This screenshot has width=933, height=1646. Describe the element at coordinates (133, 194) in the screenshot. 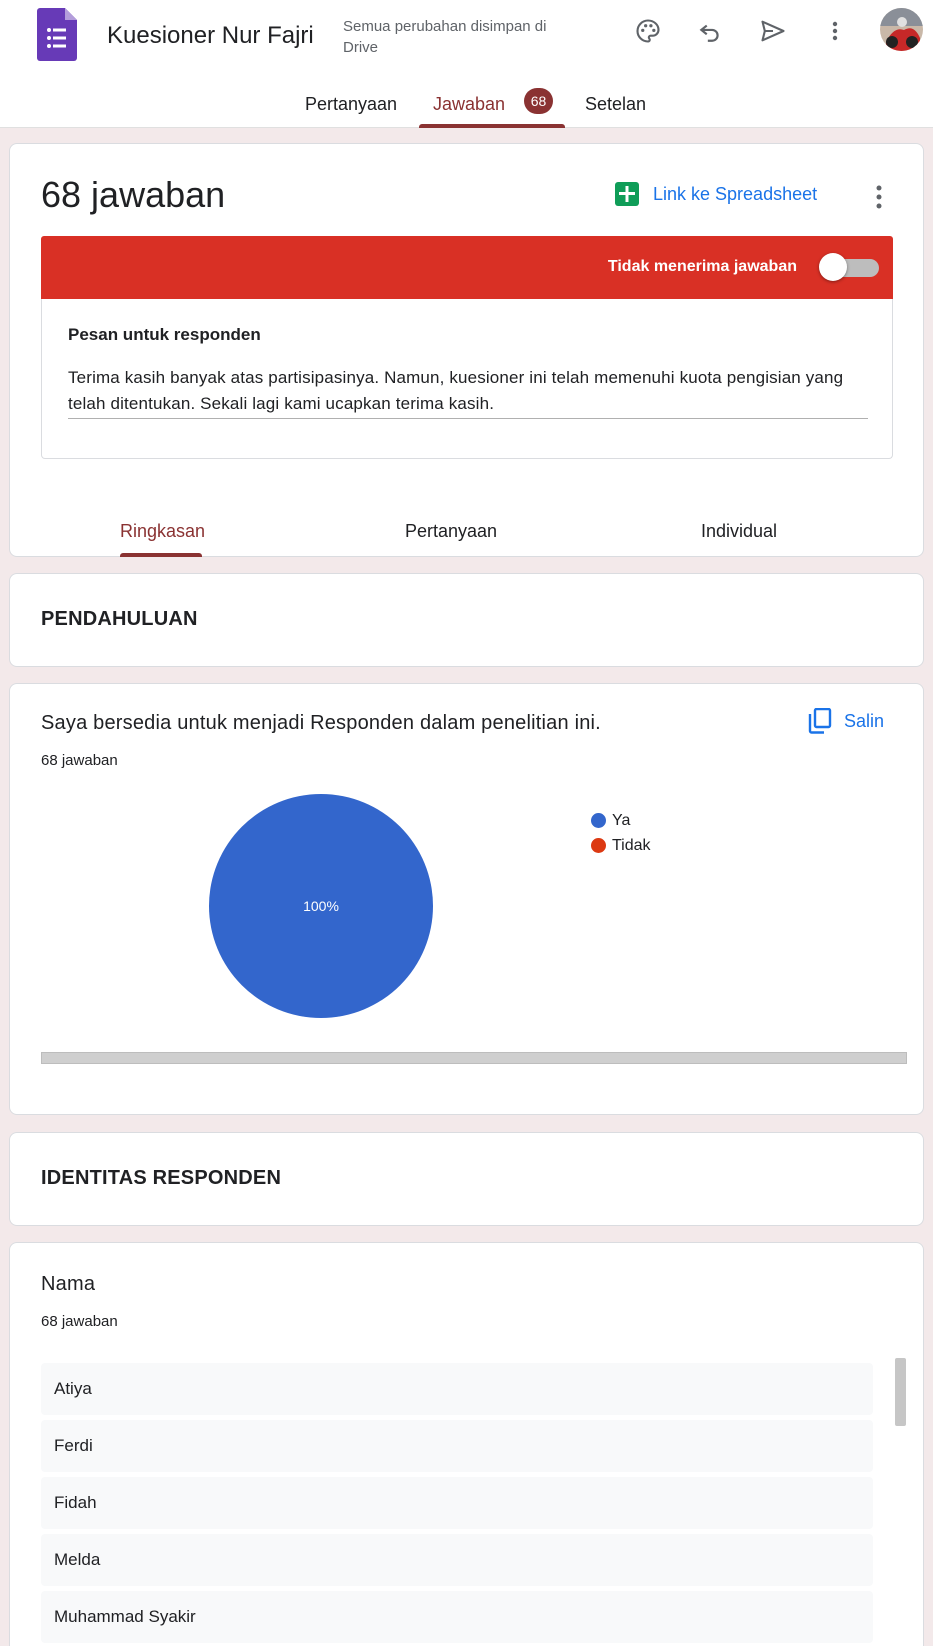

I see `responses-count-heading: 68 jawaban` at that location.